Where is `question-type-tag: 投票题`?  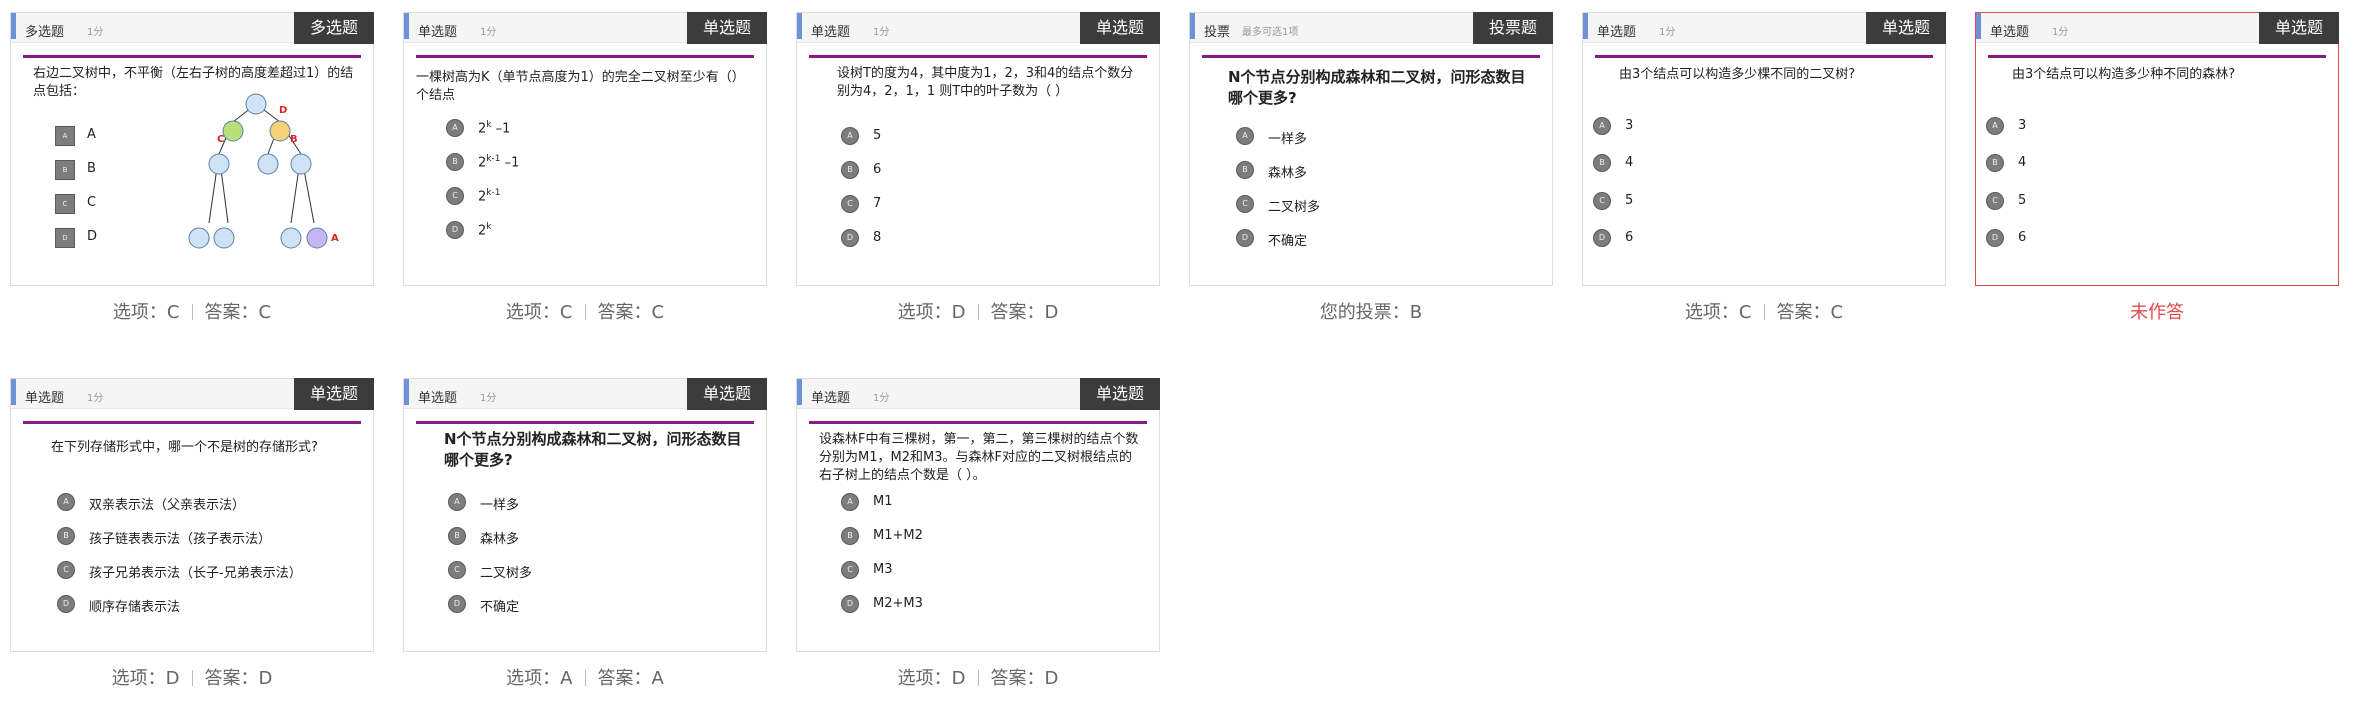 question-type-tag: 投票题 is located at coordinates (1513, 28).